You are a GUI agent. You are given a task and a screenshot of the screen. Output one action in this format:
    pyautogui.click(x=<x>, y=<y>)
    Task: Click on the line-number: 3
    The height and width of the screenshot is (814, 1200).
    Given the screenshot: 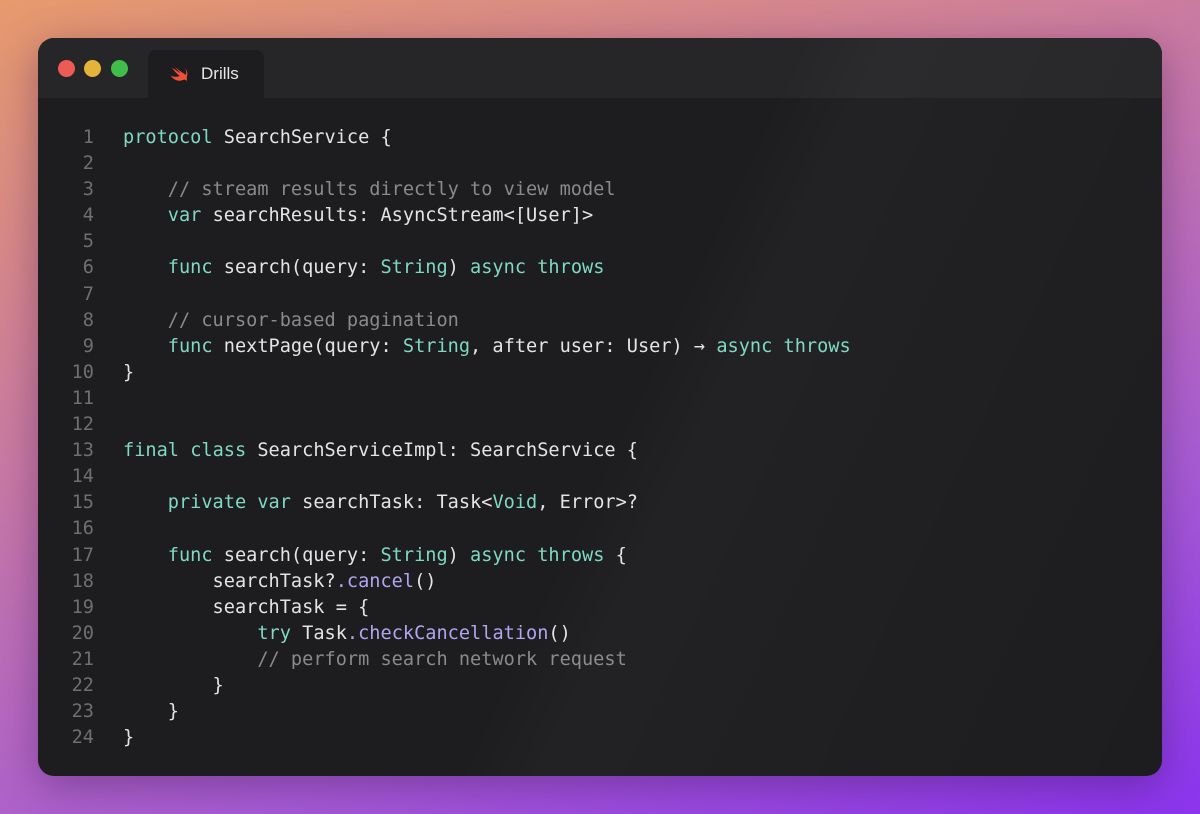 What is the action you would take?
    pyautogui.click(x=88, y=190)
    